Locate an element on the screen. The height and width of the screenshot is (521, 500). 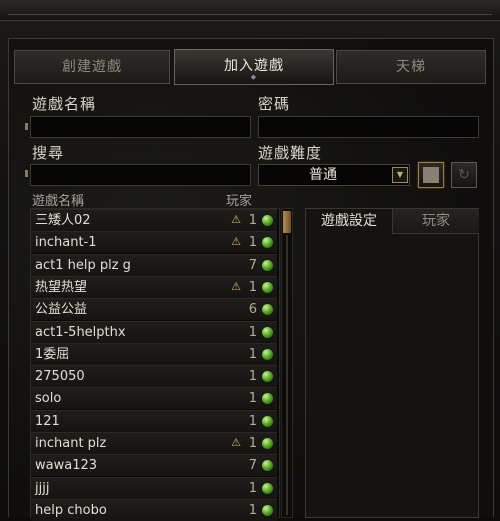
game-list-row: 三矮人02 ⚠ 1 is located at coordinates (154, 220).